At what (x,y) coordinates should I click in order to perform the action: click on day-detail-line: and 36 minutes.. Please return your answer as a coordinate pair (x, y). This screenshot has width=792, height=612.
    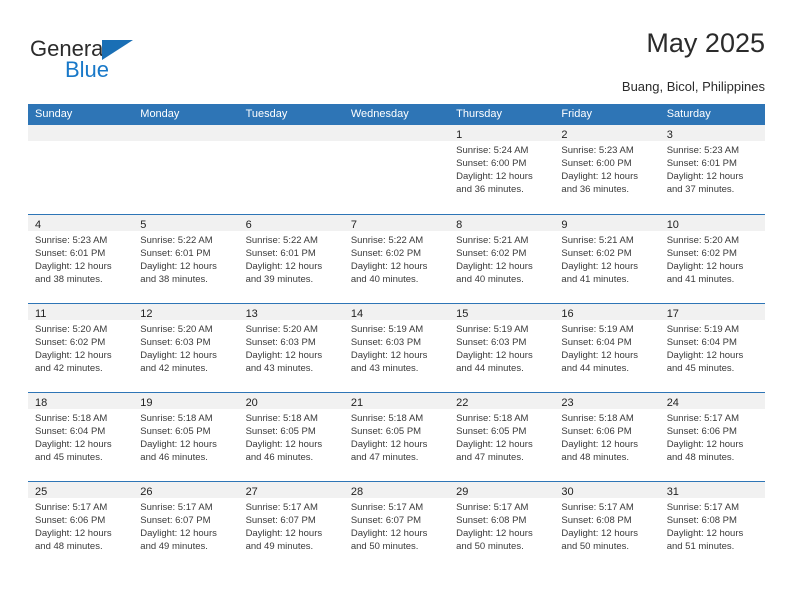
    Looking at the image, I should click on (595, 189).